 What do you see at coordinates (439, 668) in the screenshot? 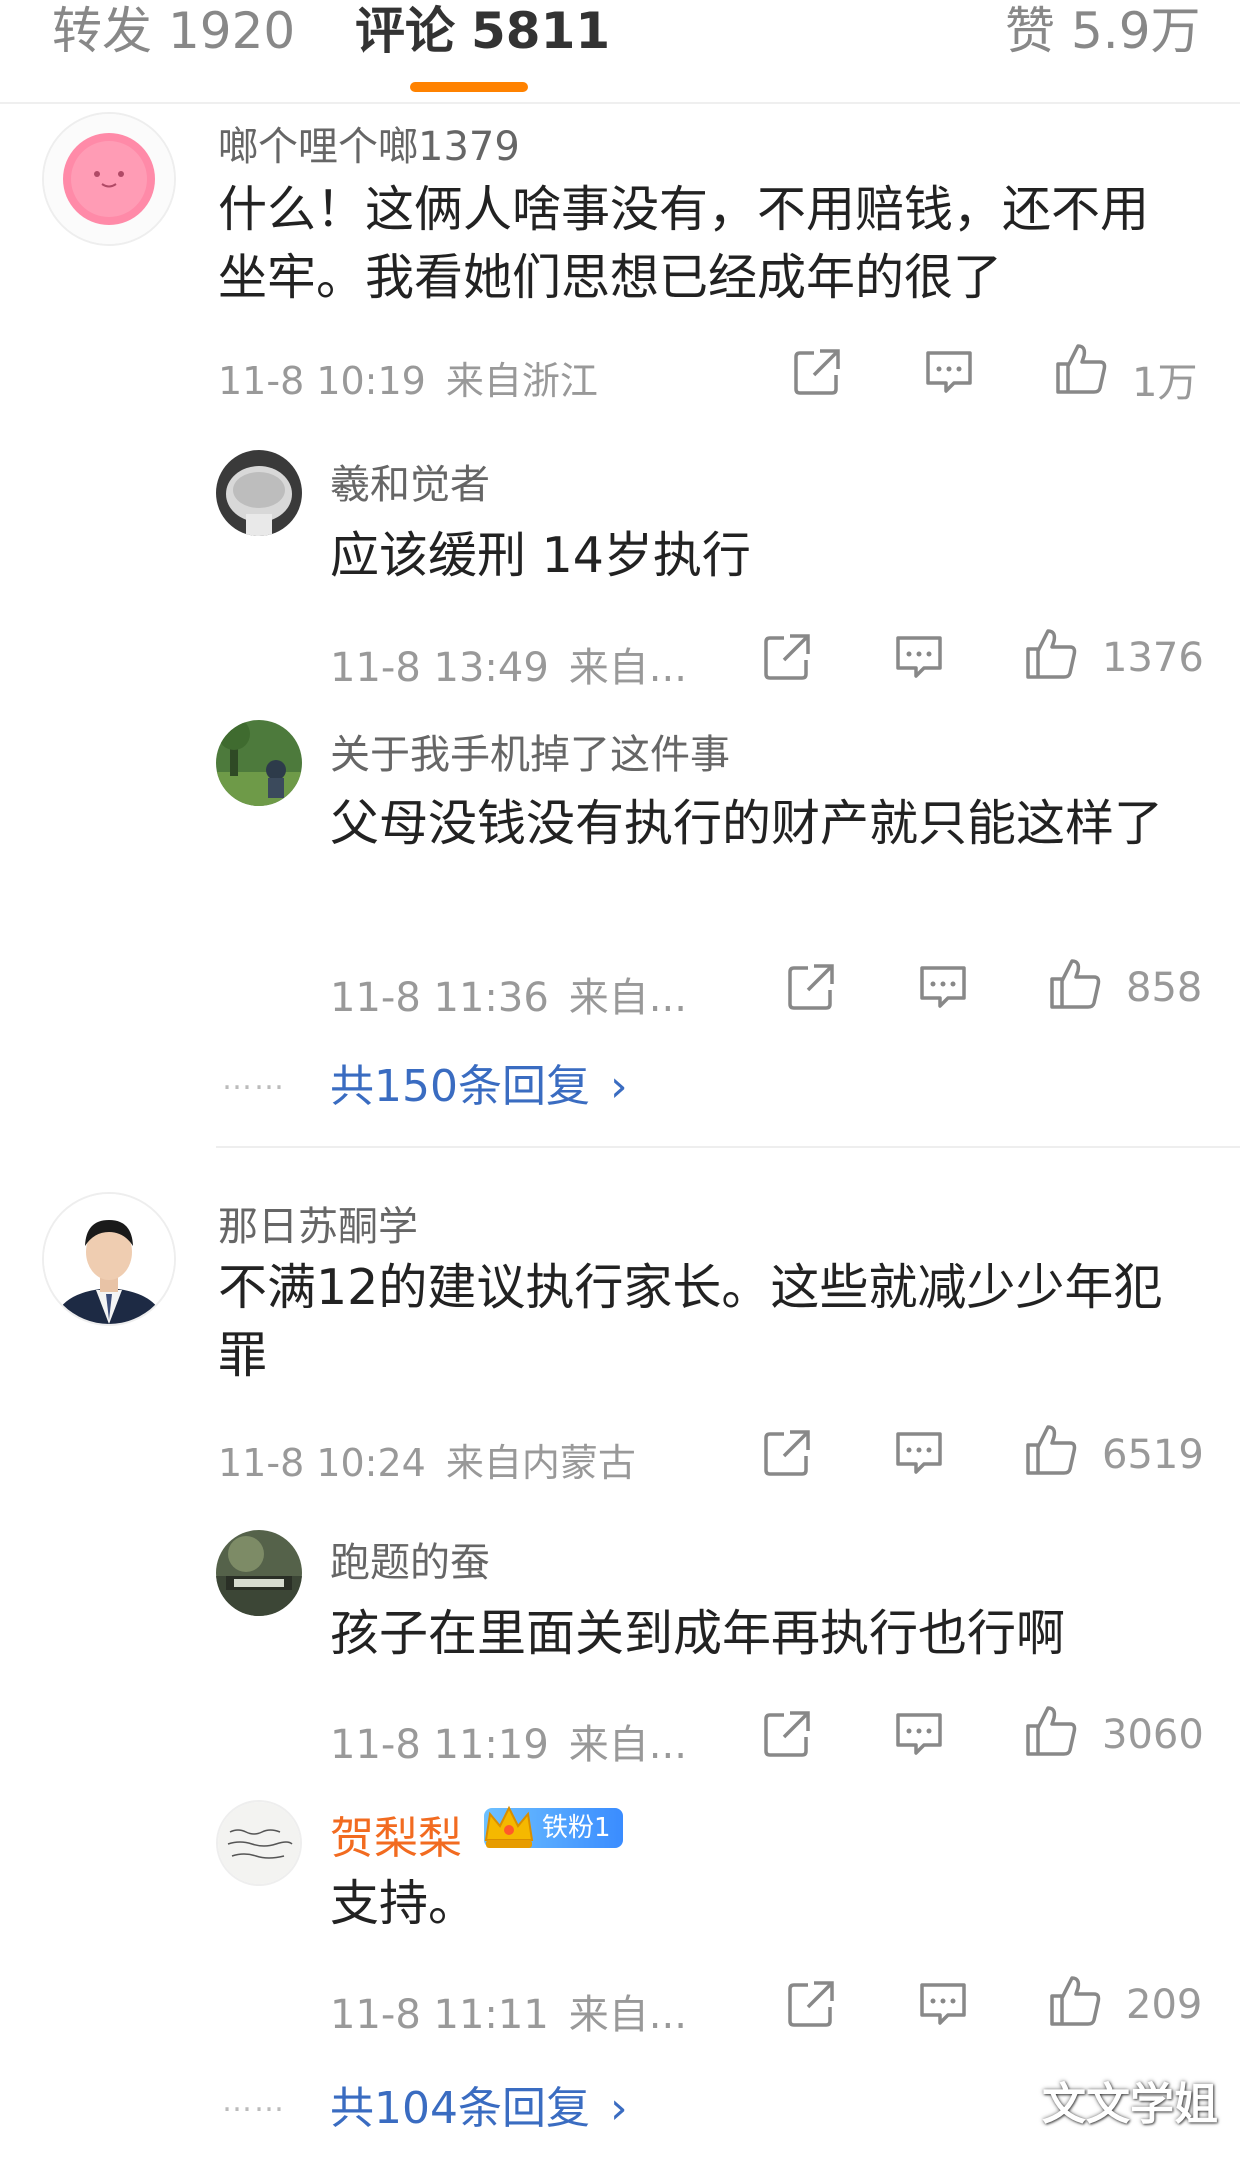
I see `reply-time: 11-8 13:49` at bounding box center [439, 668].